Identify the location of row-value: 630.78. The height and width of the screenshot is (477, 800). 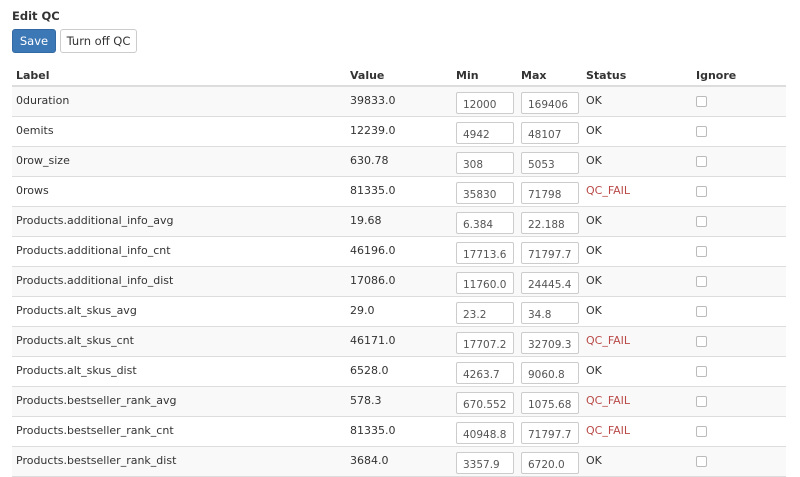
(369, 160).